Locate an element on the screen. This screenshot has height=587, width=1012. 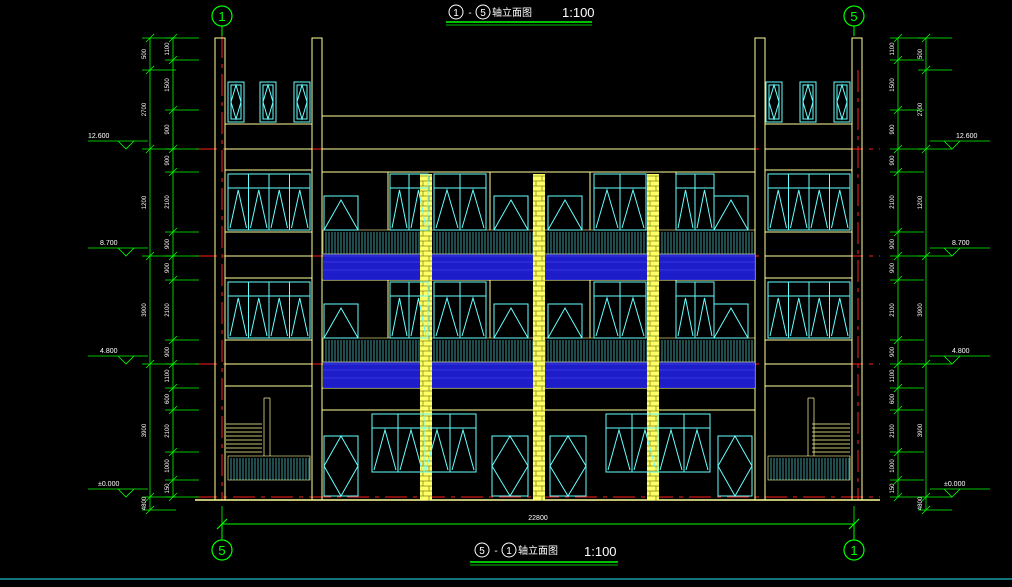
elev-left-12600: 12.600 is located at coordinates (118, 141).